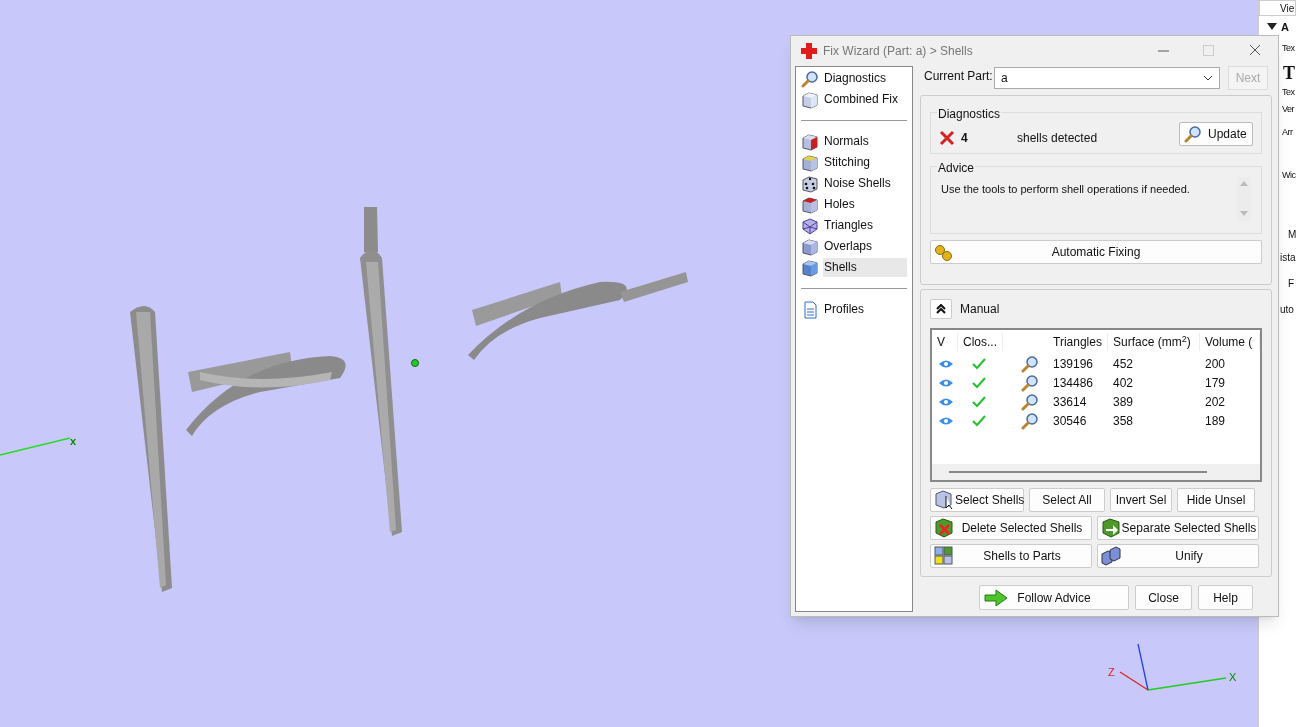 The height and width of the screenshot is (727, 1296). What do you see at coordinates (810, 309) in the screenshot?
I see `document-icon` at bounding box center [810, 309].